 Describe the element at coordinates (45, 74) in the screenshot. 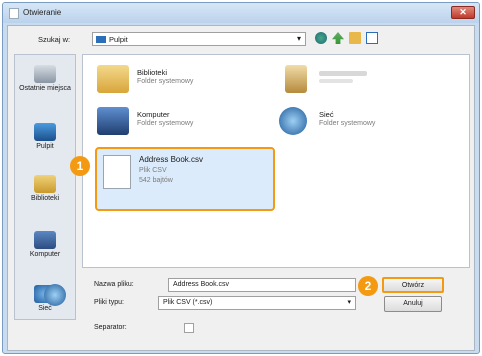

I see `recent-places-icon` at that location.